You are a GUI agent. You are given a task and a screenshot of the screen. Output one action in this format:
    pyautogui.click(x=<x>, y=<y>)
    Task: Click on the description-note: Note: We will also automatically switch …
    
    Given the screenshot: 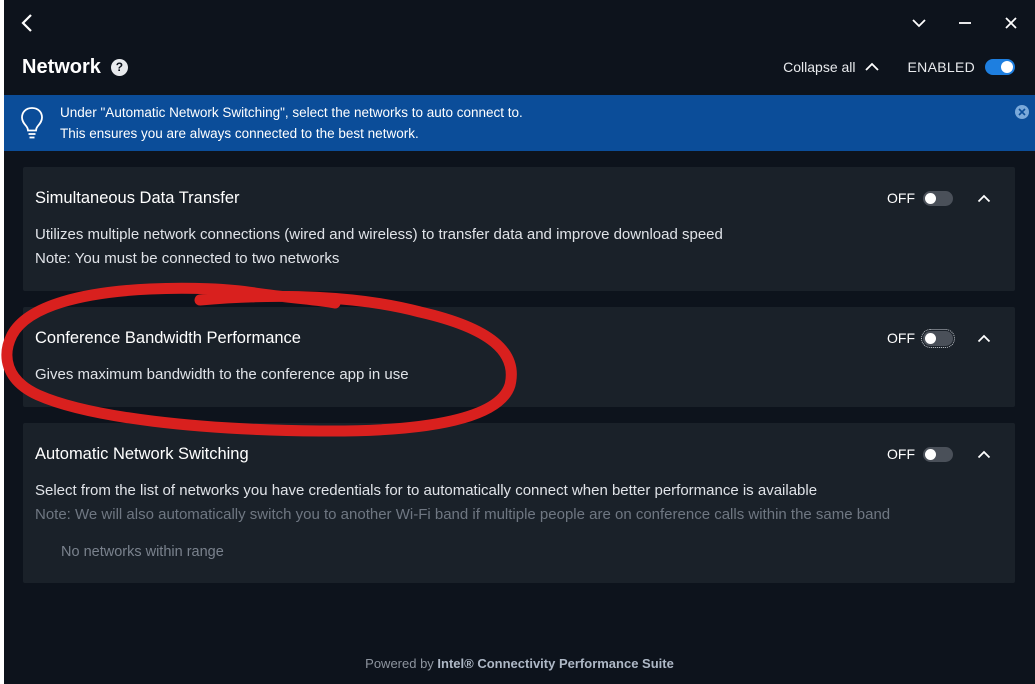 What is the action you would take?
    pyautogui.click(x=463, y=514)
    